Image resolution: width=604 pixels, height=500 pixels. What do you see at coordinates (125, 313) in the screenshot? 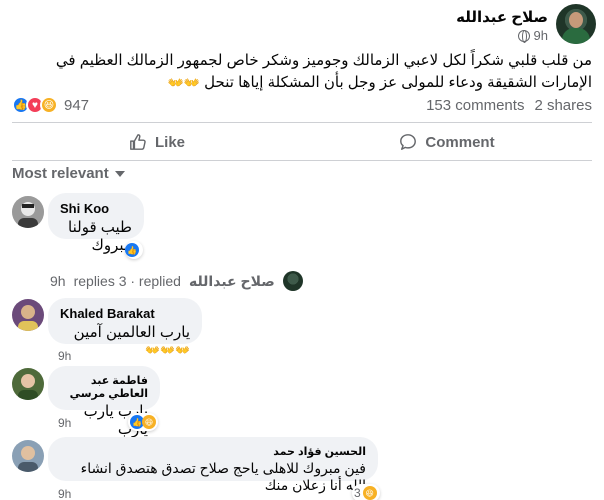
I see `comment-author: Khaled Barakat` at bounding box center [125, 313].